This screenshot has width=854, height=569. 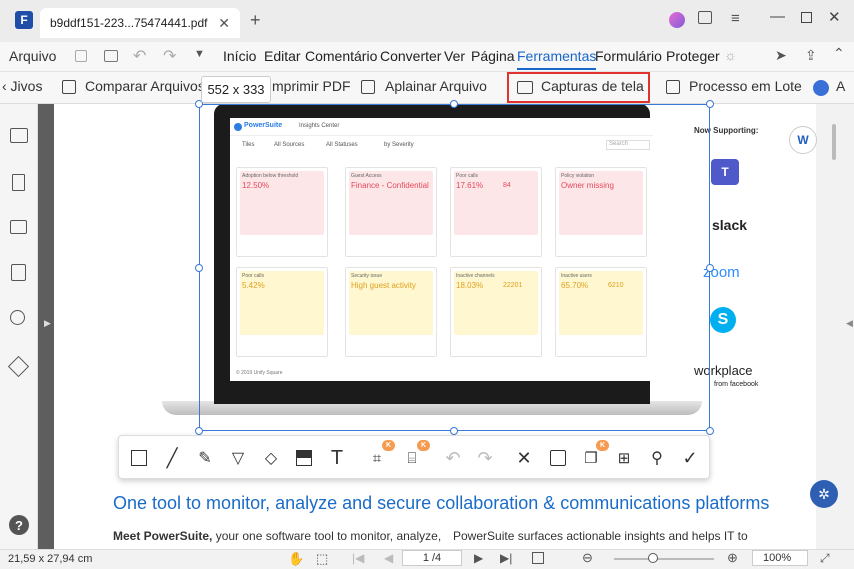 What do you see at coordinates (145, 86) in the screenshot?
I see `compare-files-button: Comparar Arquivos` at bounding box center [145, 86].